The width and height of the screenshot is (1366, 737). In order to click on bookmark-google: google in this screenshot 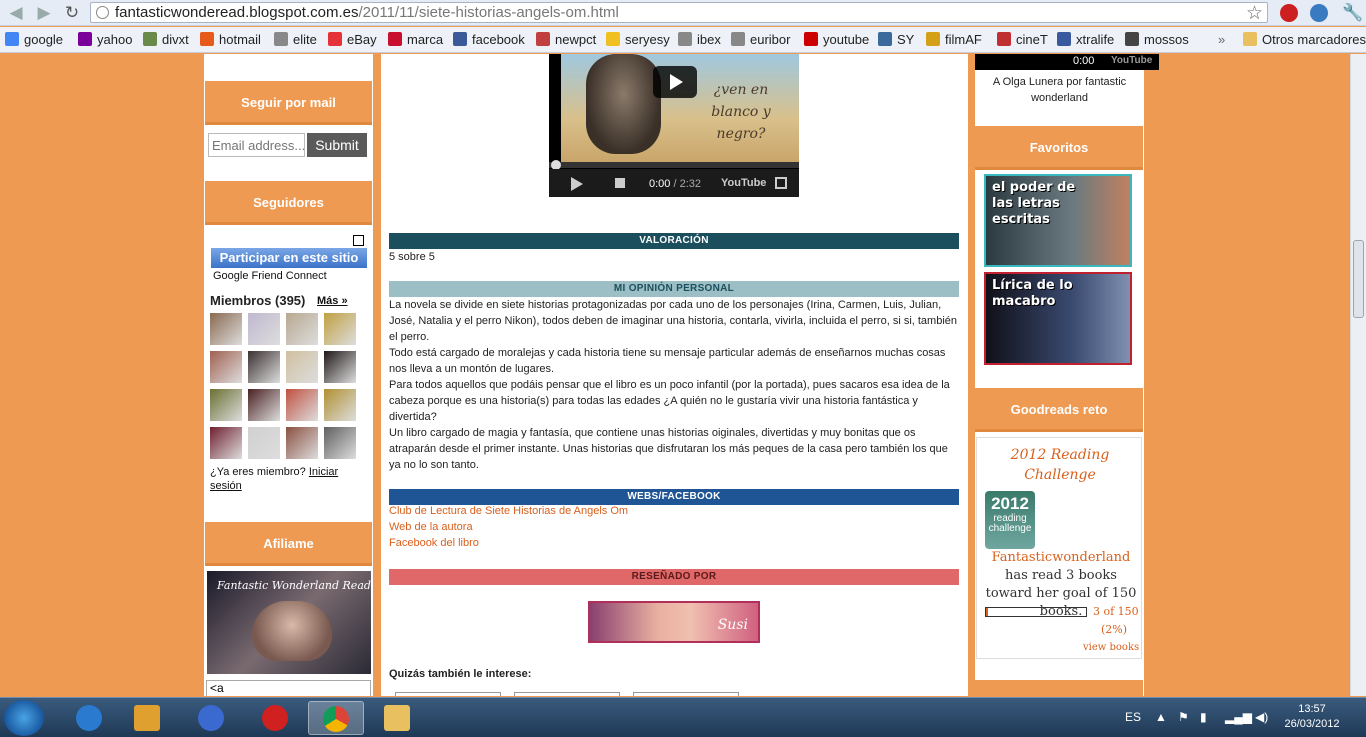, I will do `click(34, 39)`.